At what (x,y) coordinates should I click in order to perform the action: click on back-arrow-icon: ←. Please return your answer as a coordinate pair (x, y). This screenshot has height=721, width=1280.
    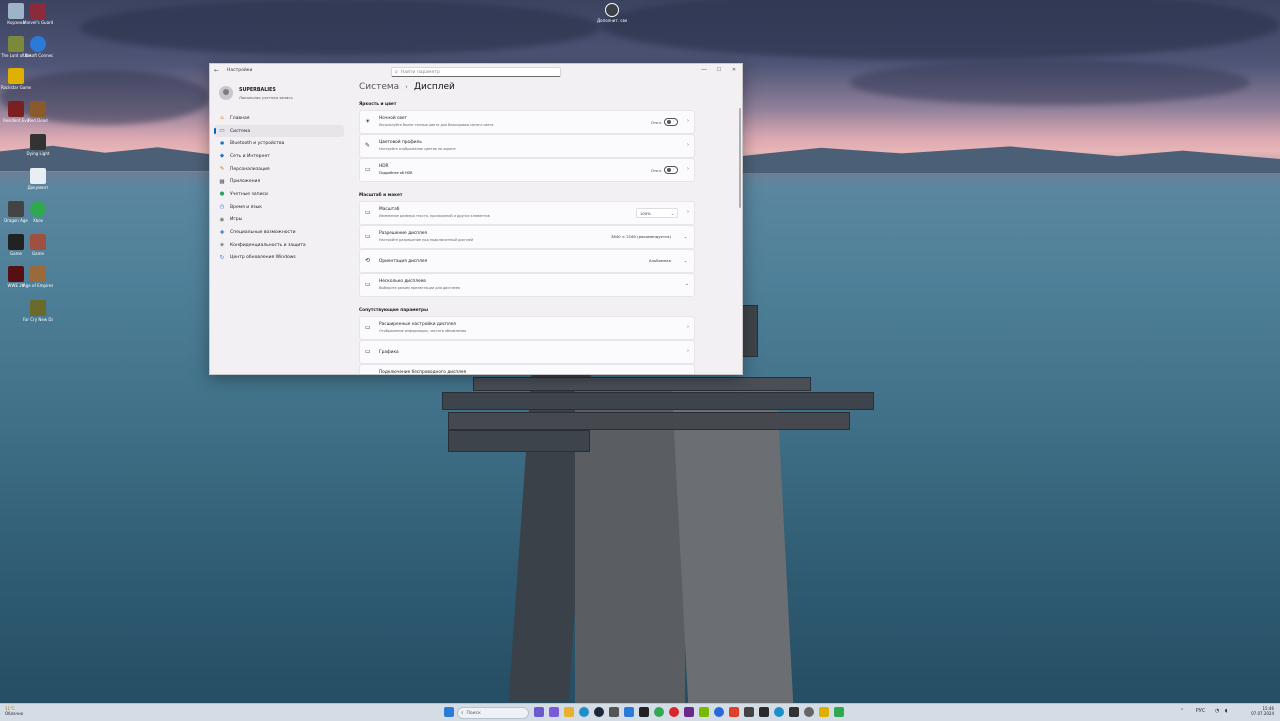
    Looking at the image, I should click on (216, 70).